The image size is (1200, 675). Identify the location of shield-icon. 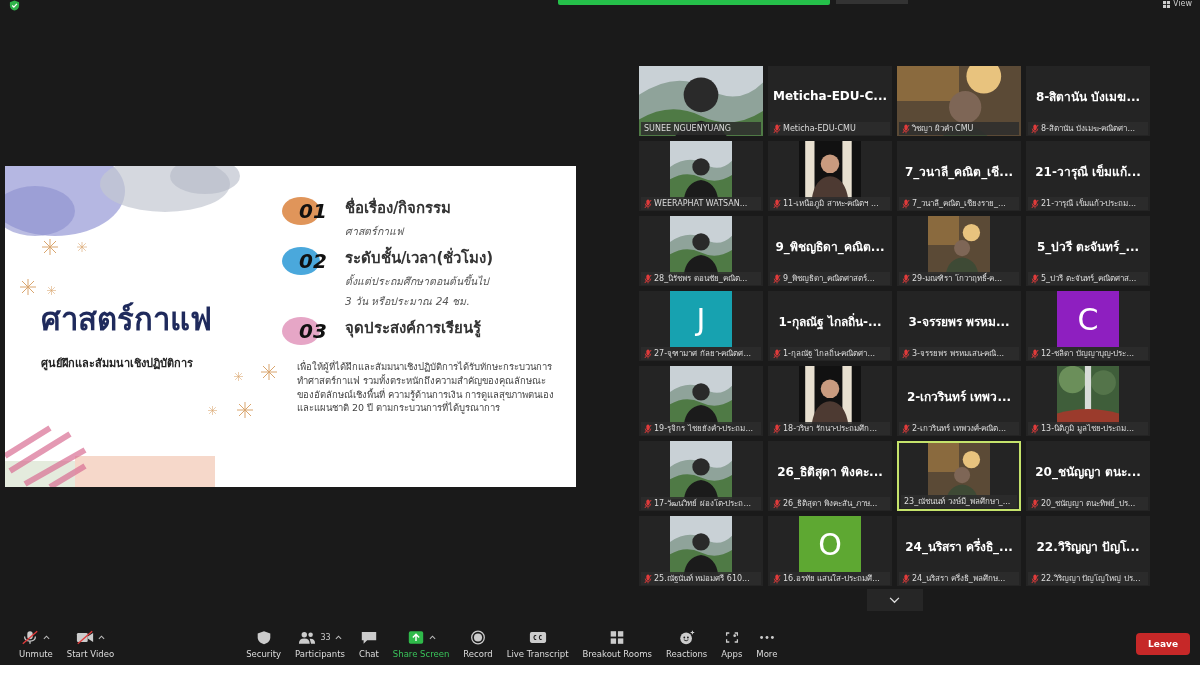
(14, 5).